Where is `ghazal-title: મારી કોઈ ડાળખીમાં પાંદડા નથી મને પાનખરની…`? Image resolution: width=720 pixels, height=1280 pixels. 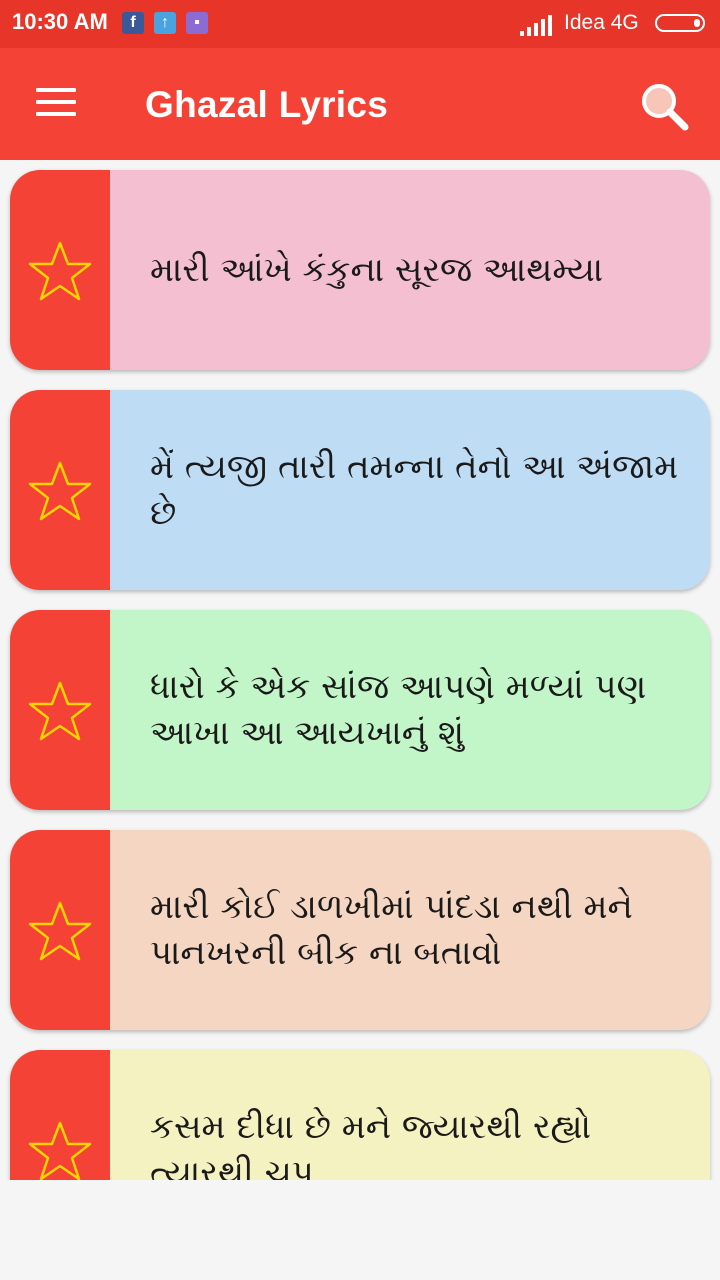 ghazal-title: મારી કોઈ ડાળખીમાં પાંદડા નથી મને પાનખરની… is located at coordinates (391, 930).